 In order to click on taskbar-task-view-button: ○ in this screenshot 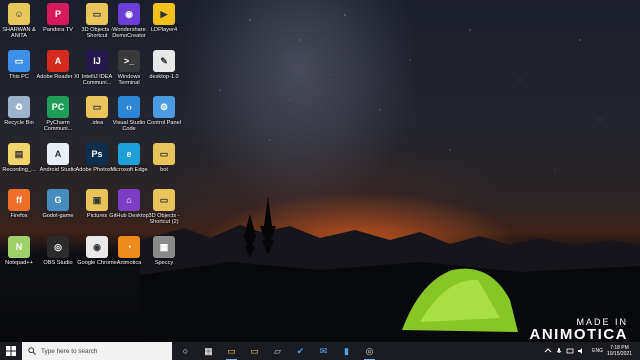, I will do `click(185, 351)`.